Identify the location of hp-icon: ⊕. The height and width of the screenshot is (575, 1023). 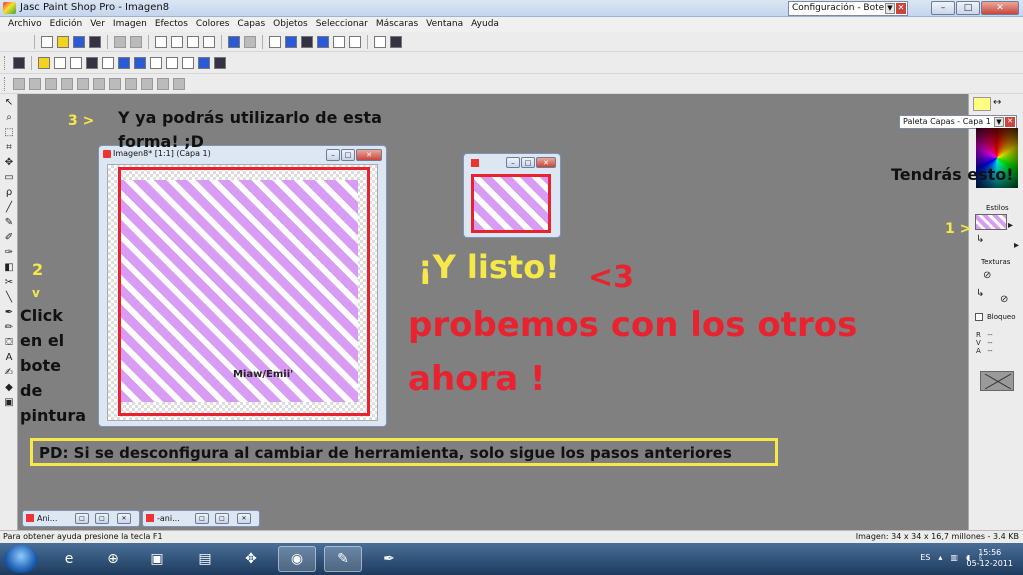
(113, 559).